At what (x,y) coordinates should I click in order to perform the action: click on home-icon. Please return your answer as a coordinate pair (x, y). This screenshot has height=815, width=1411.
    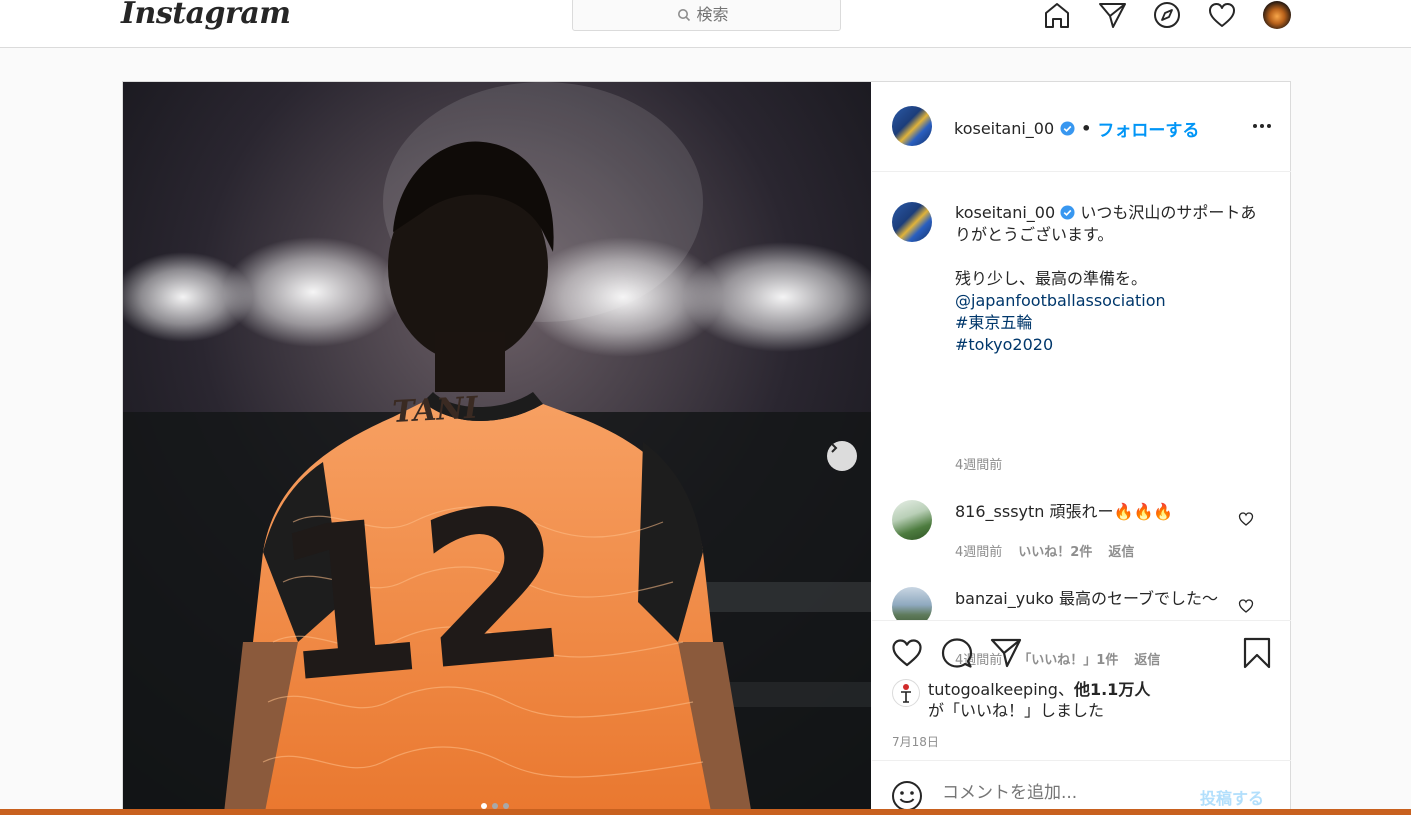
    Looking at the image, I should click on (1057, 16).